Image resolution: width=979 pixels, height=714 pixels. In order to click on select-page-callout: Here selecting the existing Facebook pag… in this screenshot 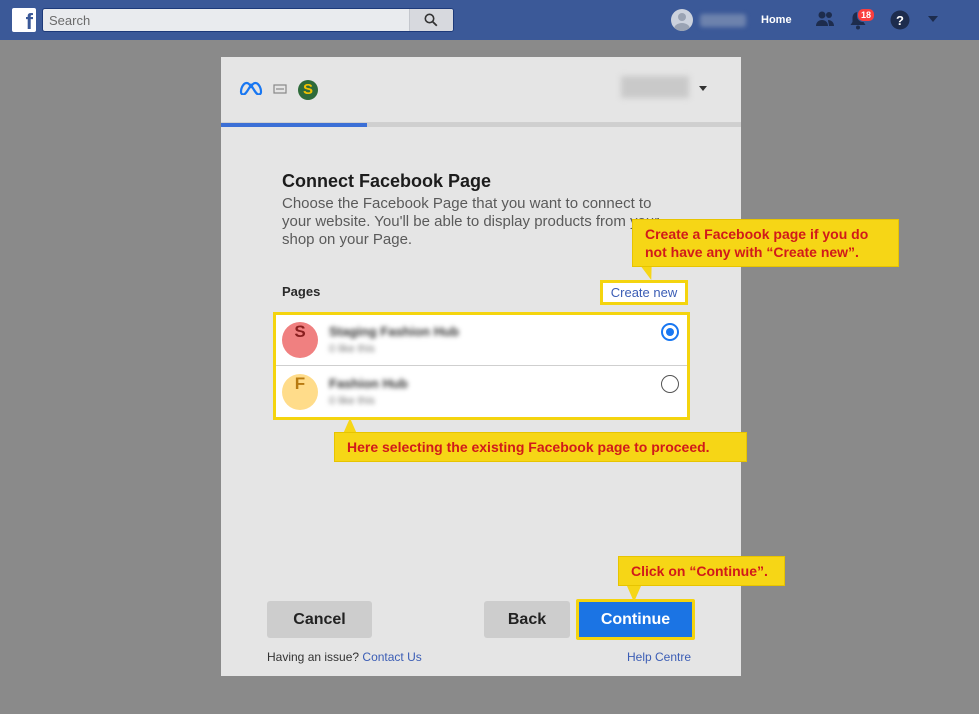, I will do `click(540, 447)`.